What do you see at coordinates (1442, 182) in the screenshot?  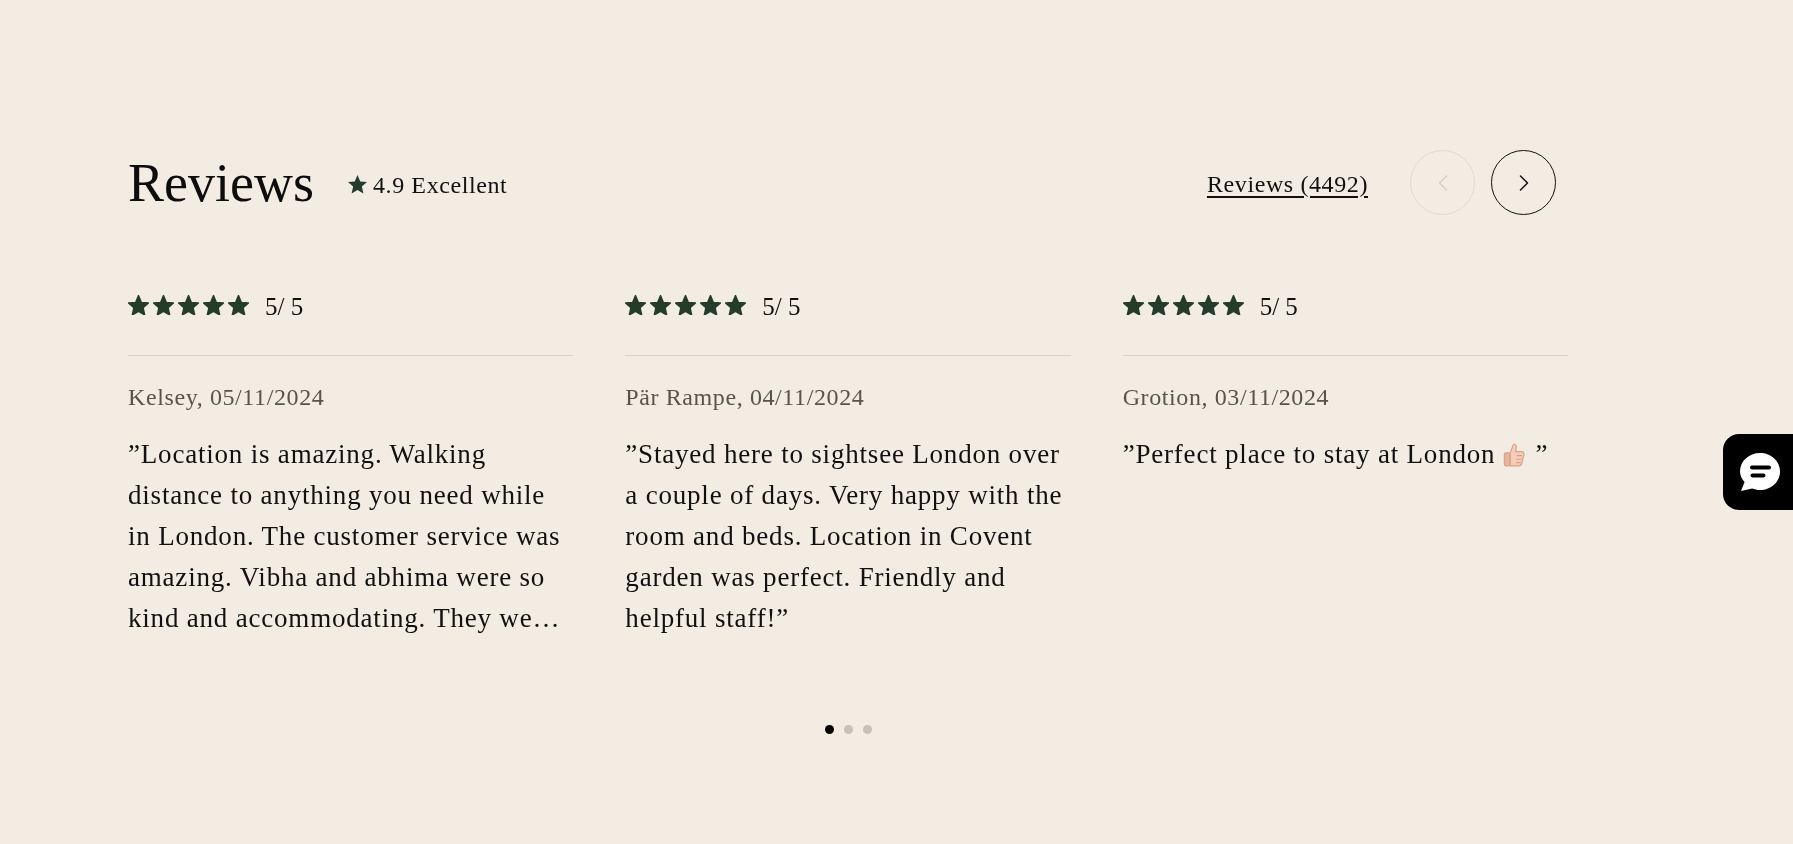 I see `chevron-left-icon` at bounding box center [1442, 182].